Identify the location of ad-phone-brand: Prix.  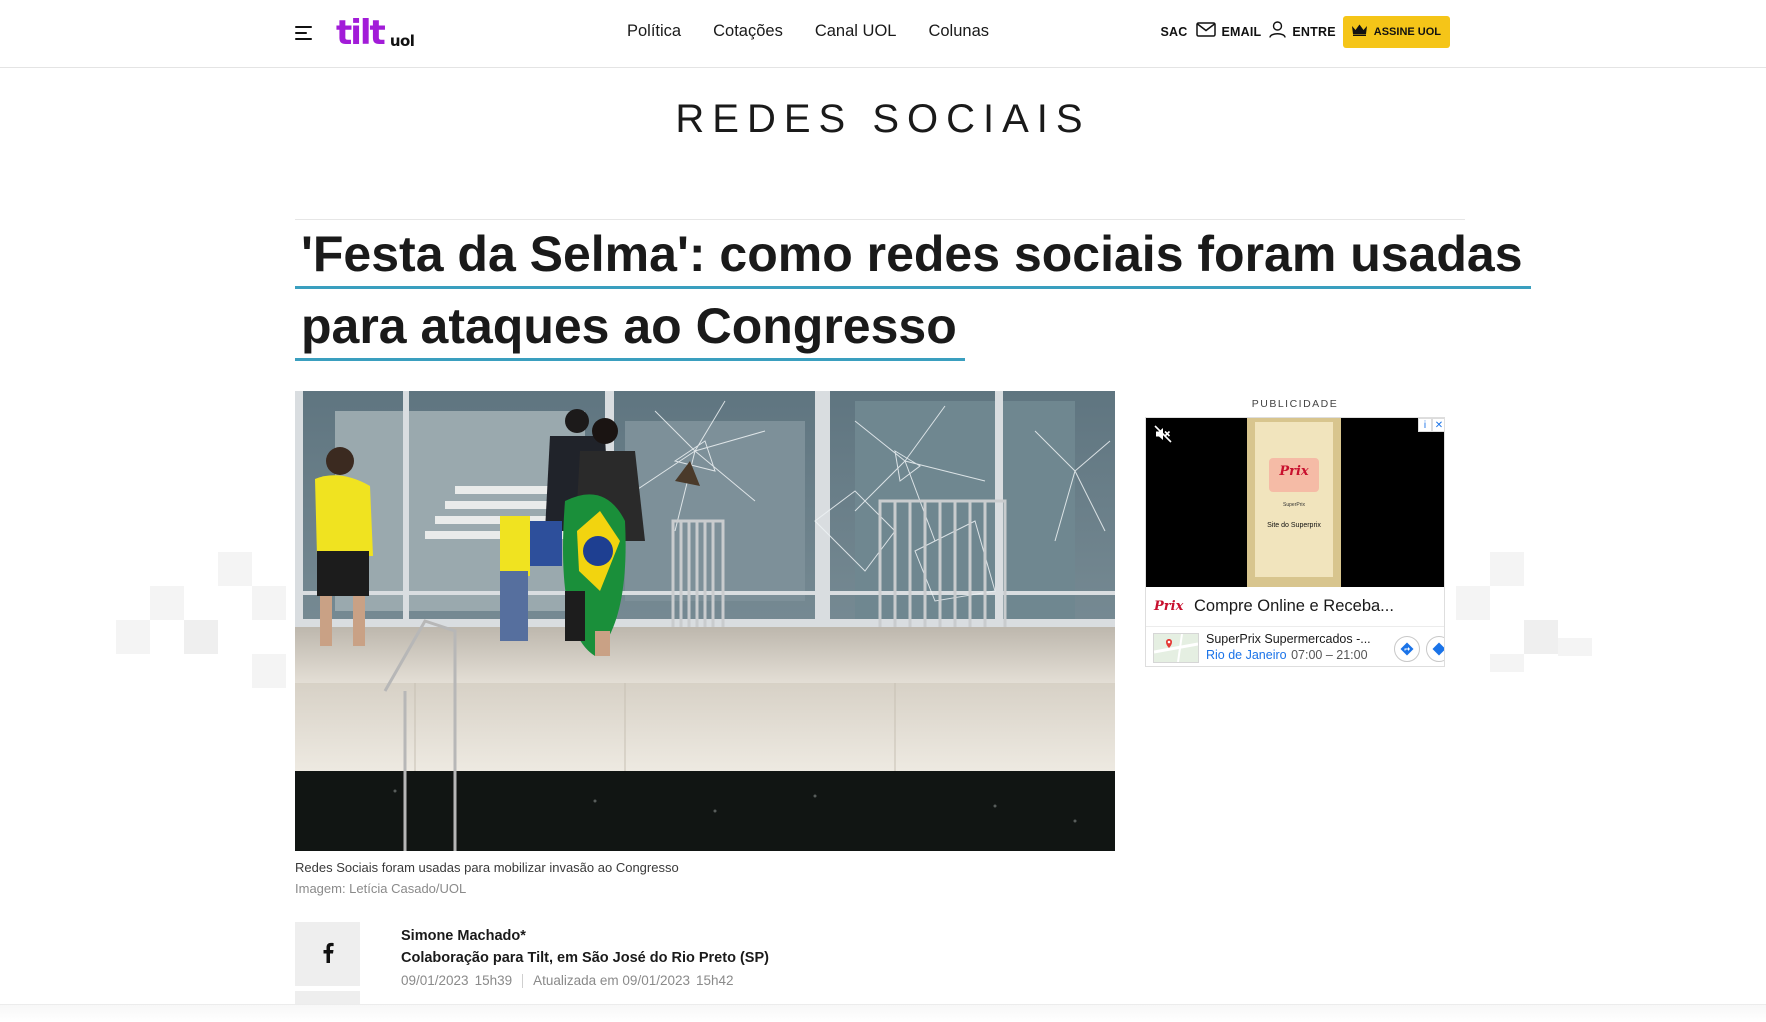
(1294, 471).